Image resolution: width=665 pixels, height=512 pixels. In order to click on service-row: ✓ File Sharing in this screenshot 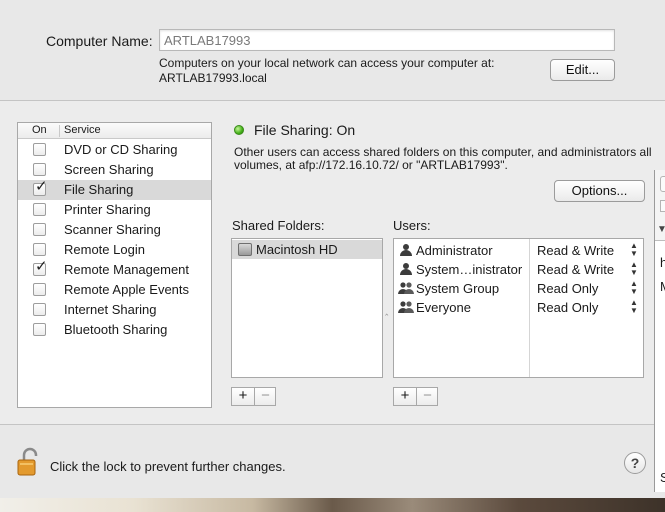, I will do `click(114, 189)`.